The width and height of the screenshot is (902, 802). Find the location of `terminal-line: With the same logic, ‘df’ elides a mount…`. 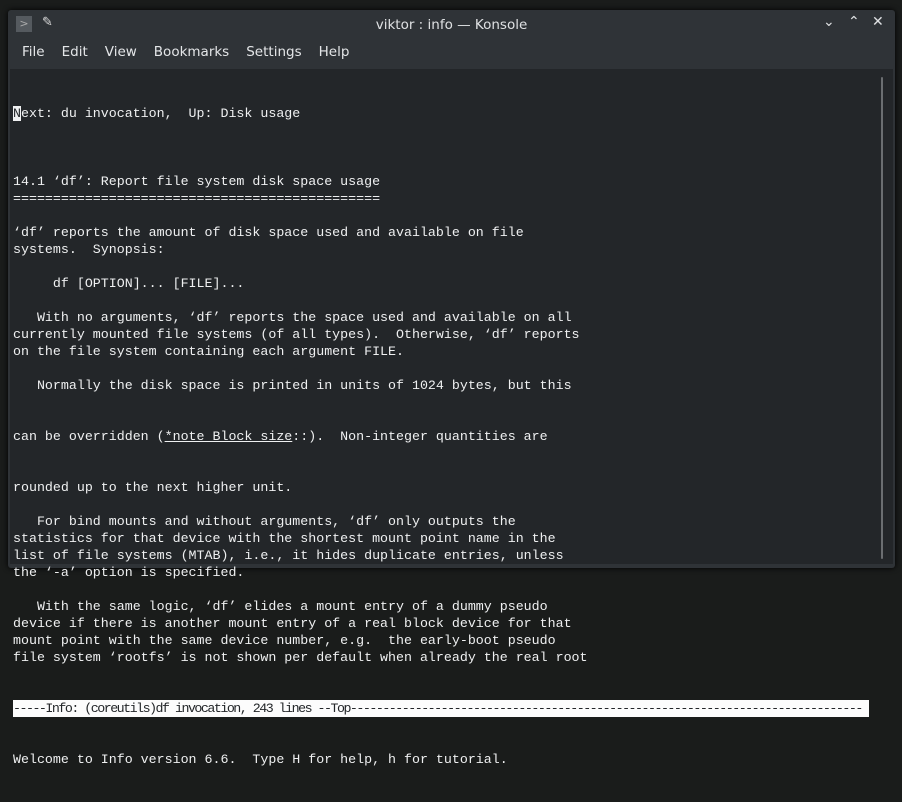

terminal-line: With the same logic, ‘df’ elides a mount… is located at coordinates (280, 606).